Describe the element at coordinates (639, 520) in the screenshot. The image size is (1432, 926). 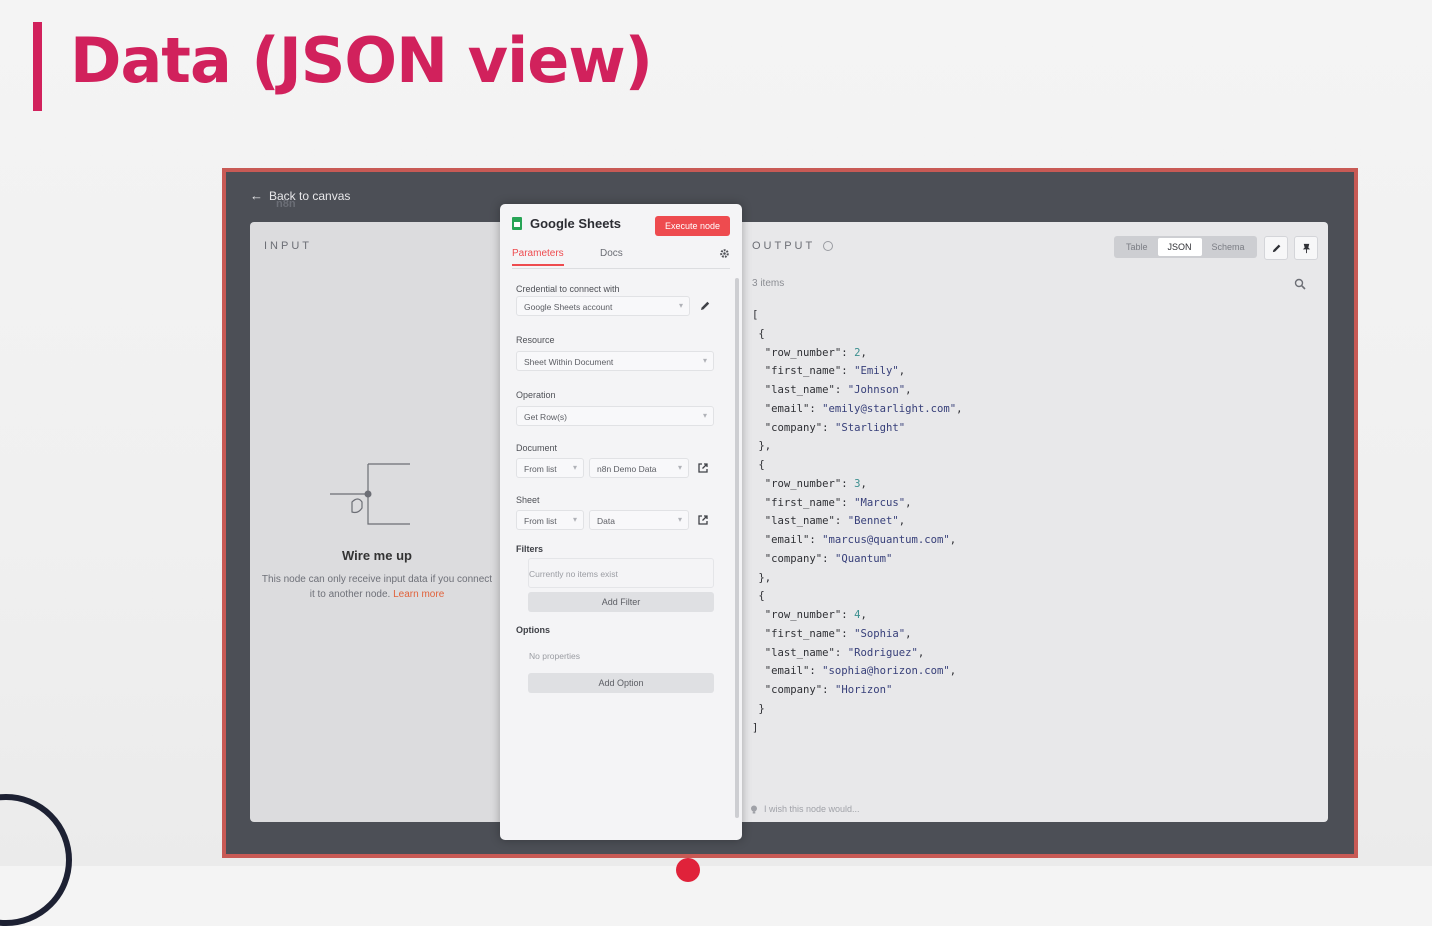
I see `sheet-select: Data ▾` at that location.